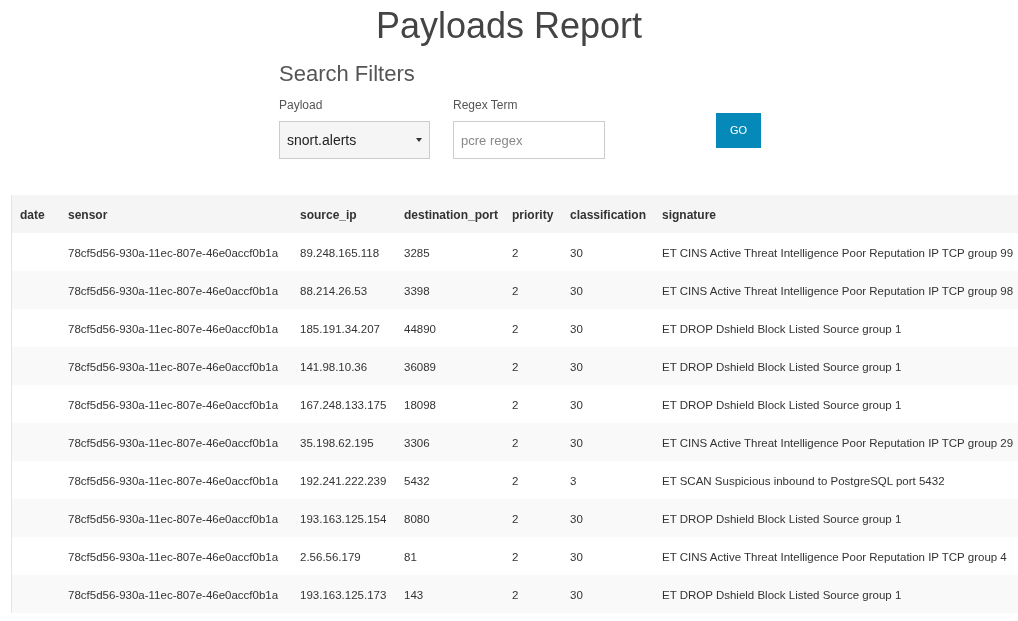  Describe the element at coordinates (529, 140) in the screenshot. I see `regex-field: pcre regex` at that location.